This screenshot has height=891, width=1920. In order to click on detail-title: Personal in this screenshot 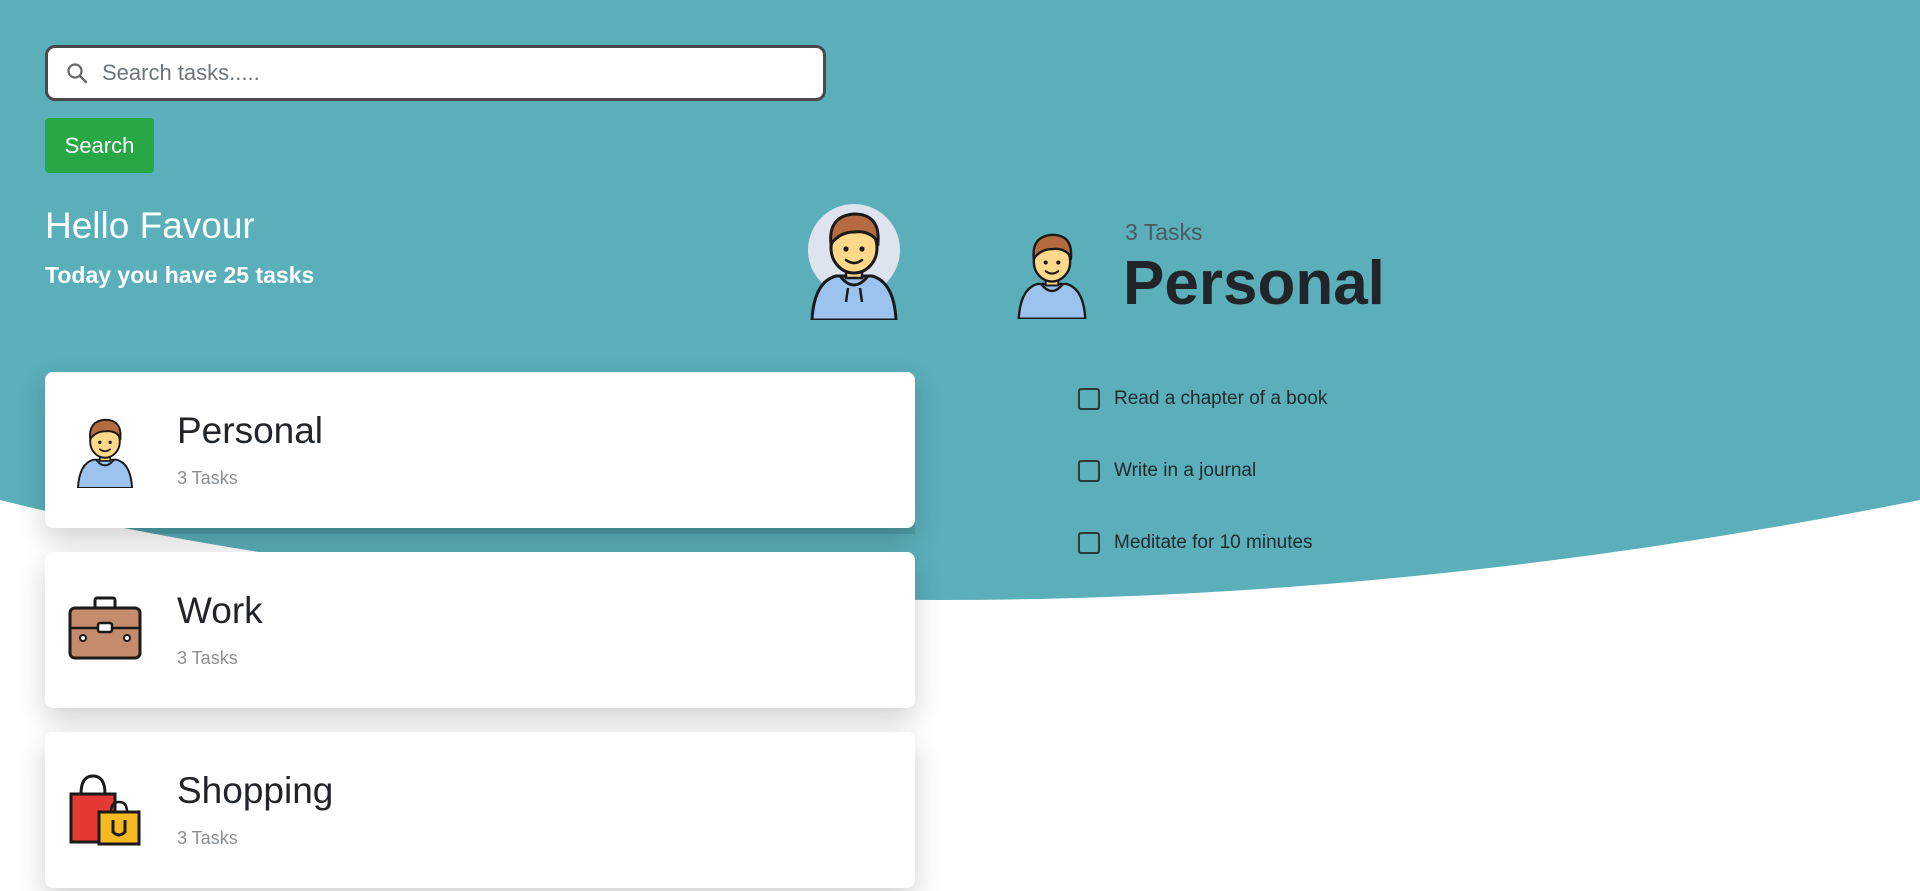, I will do `click(1254, 283)`.